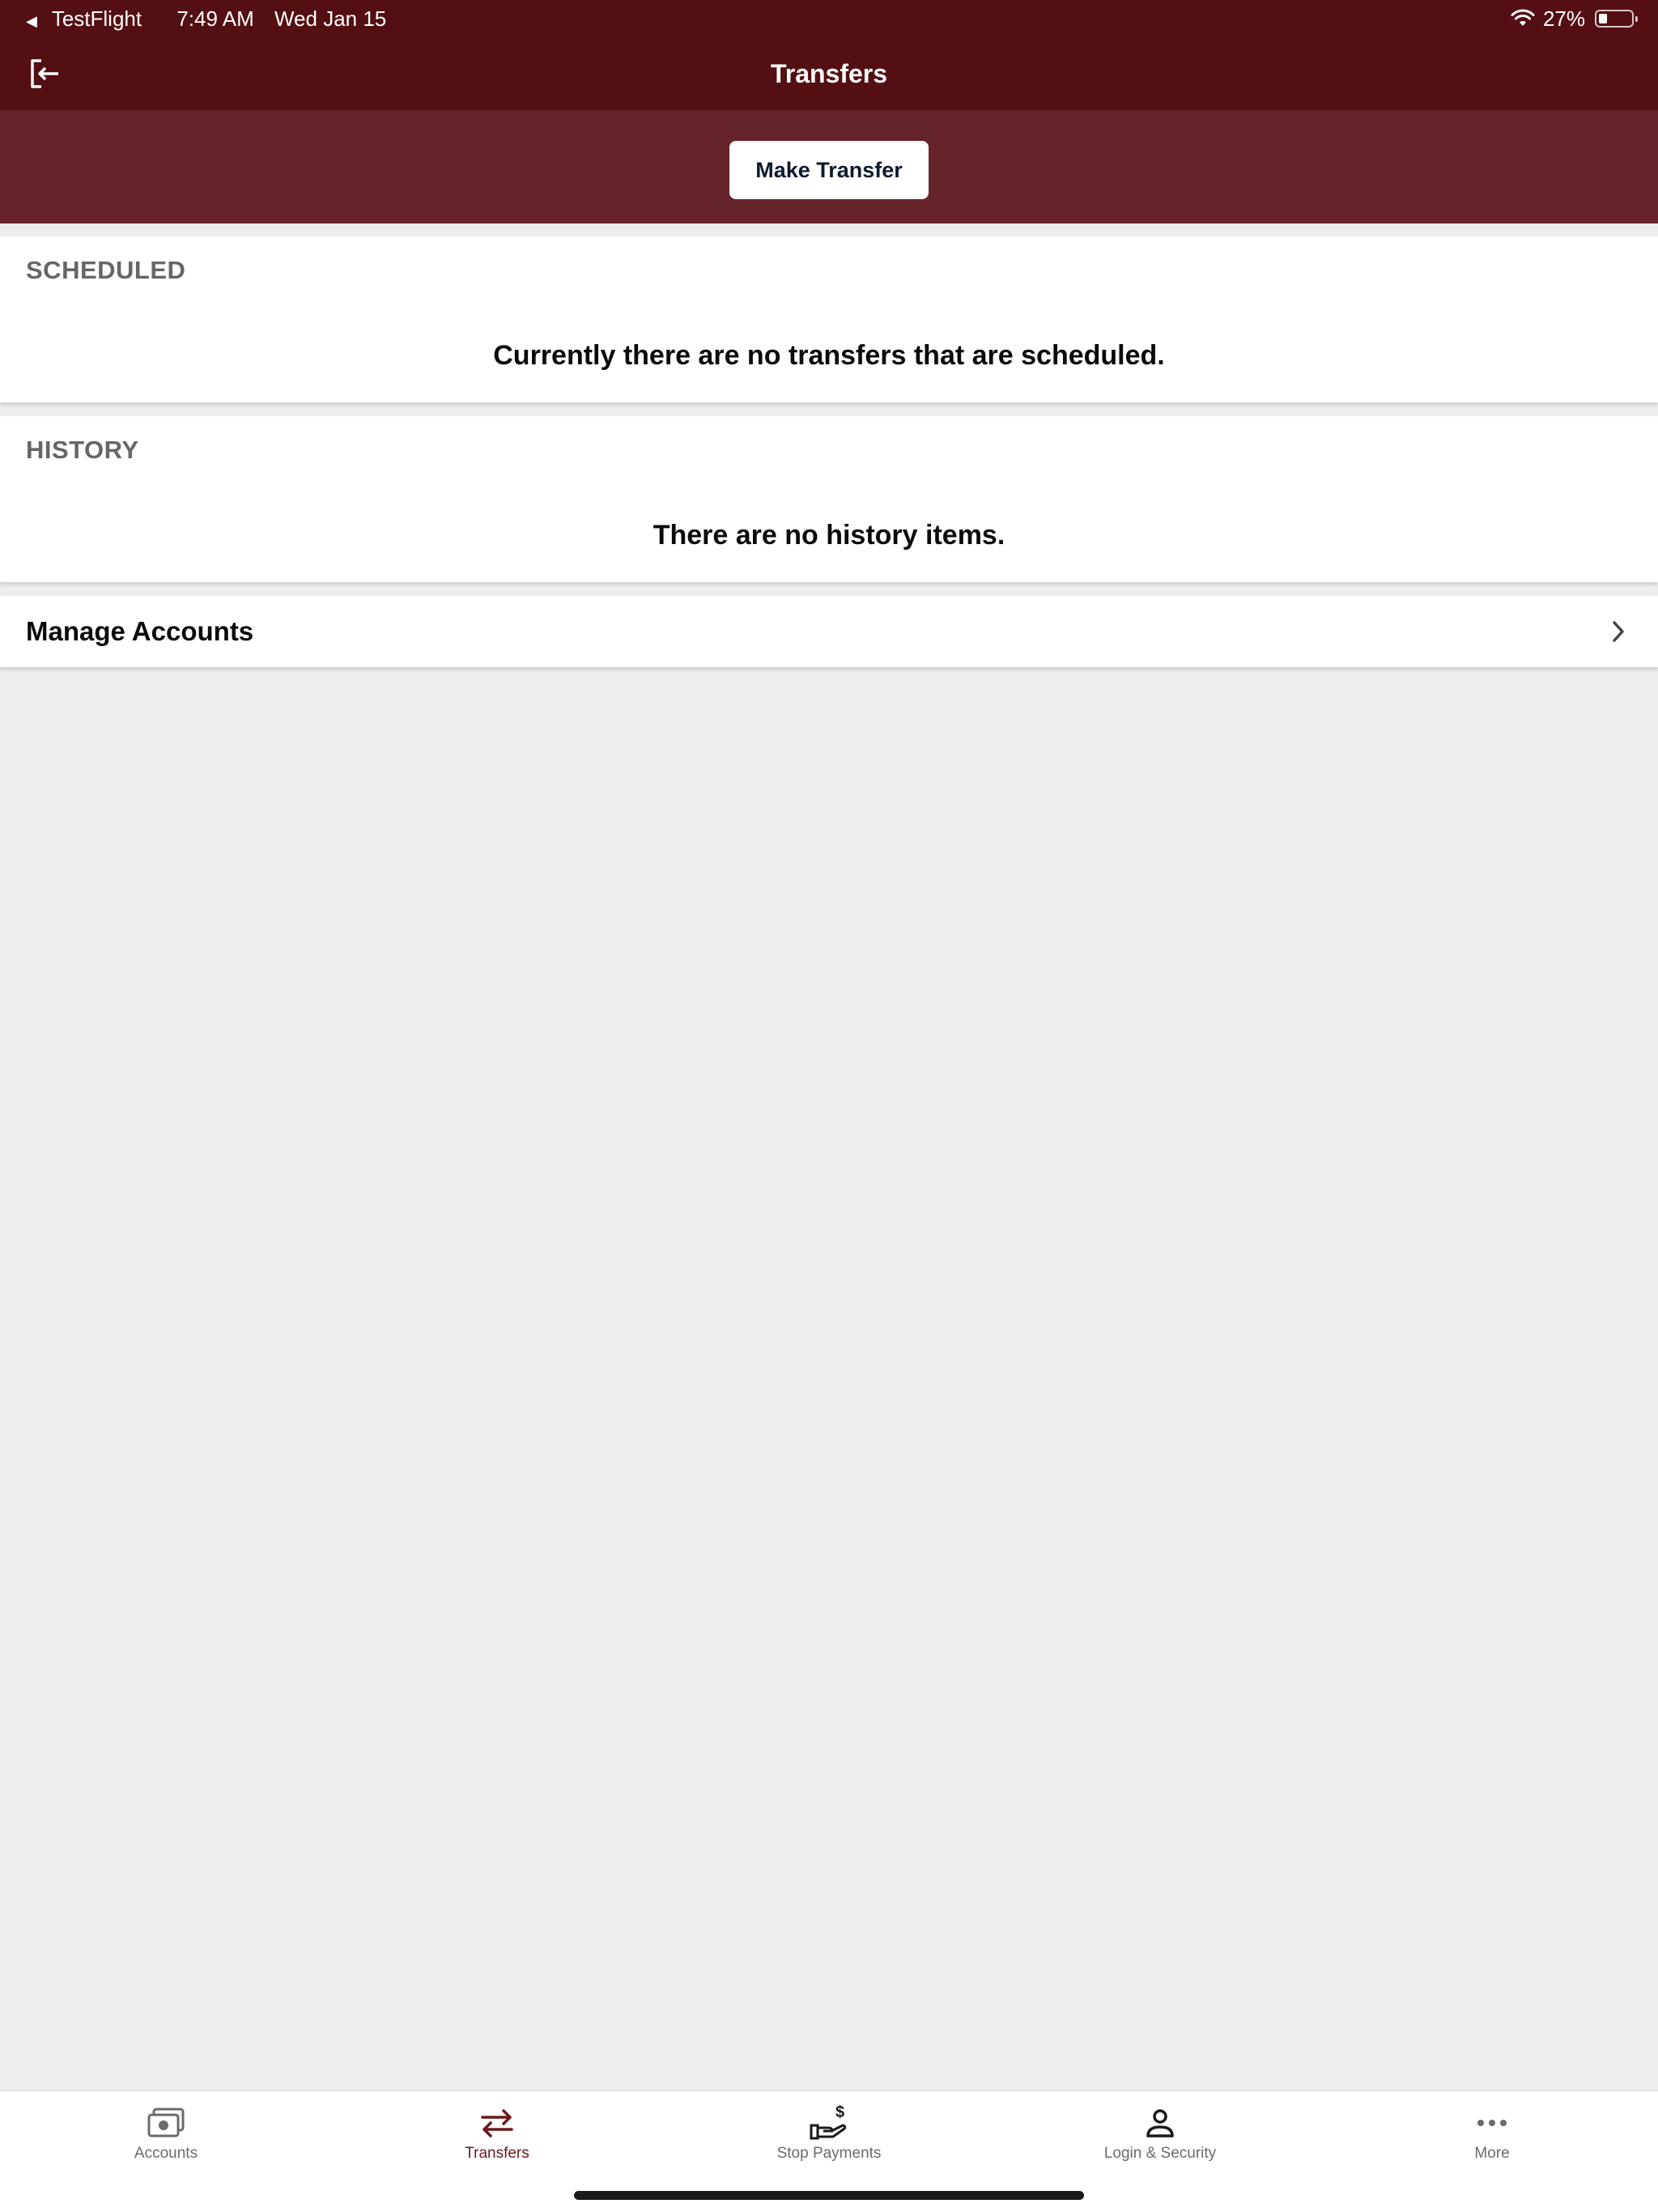 The width and height of the screenshot is (1658, 2212). I want to click on more-dots-icon, so click(1492, 2123).